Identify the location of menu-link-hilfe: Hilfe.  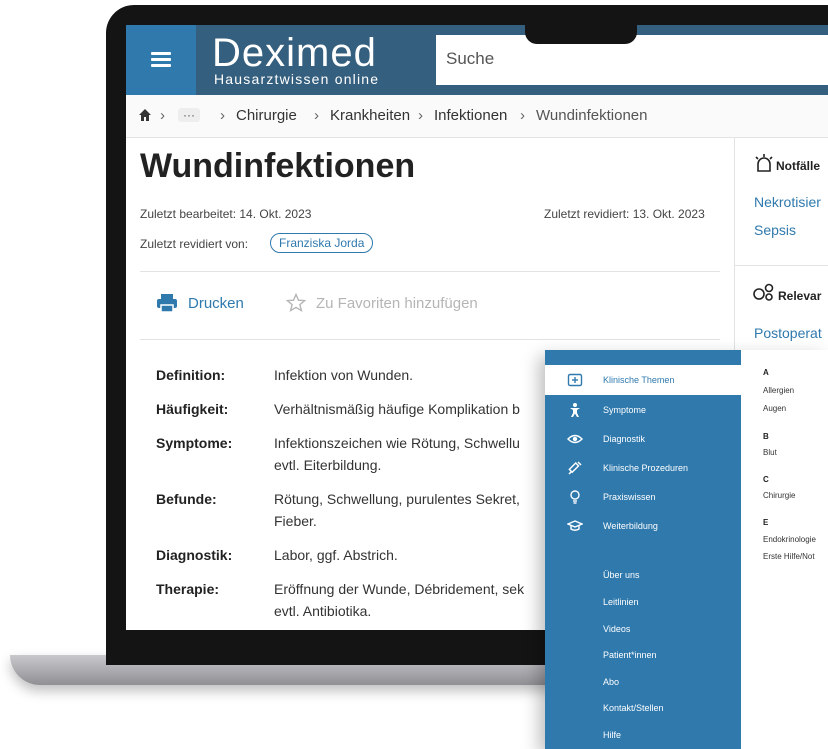
(612, 735).